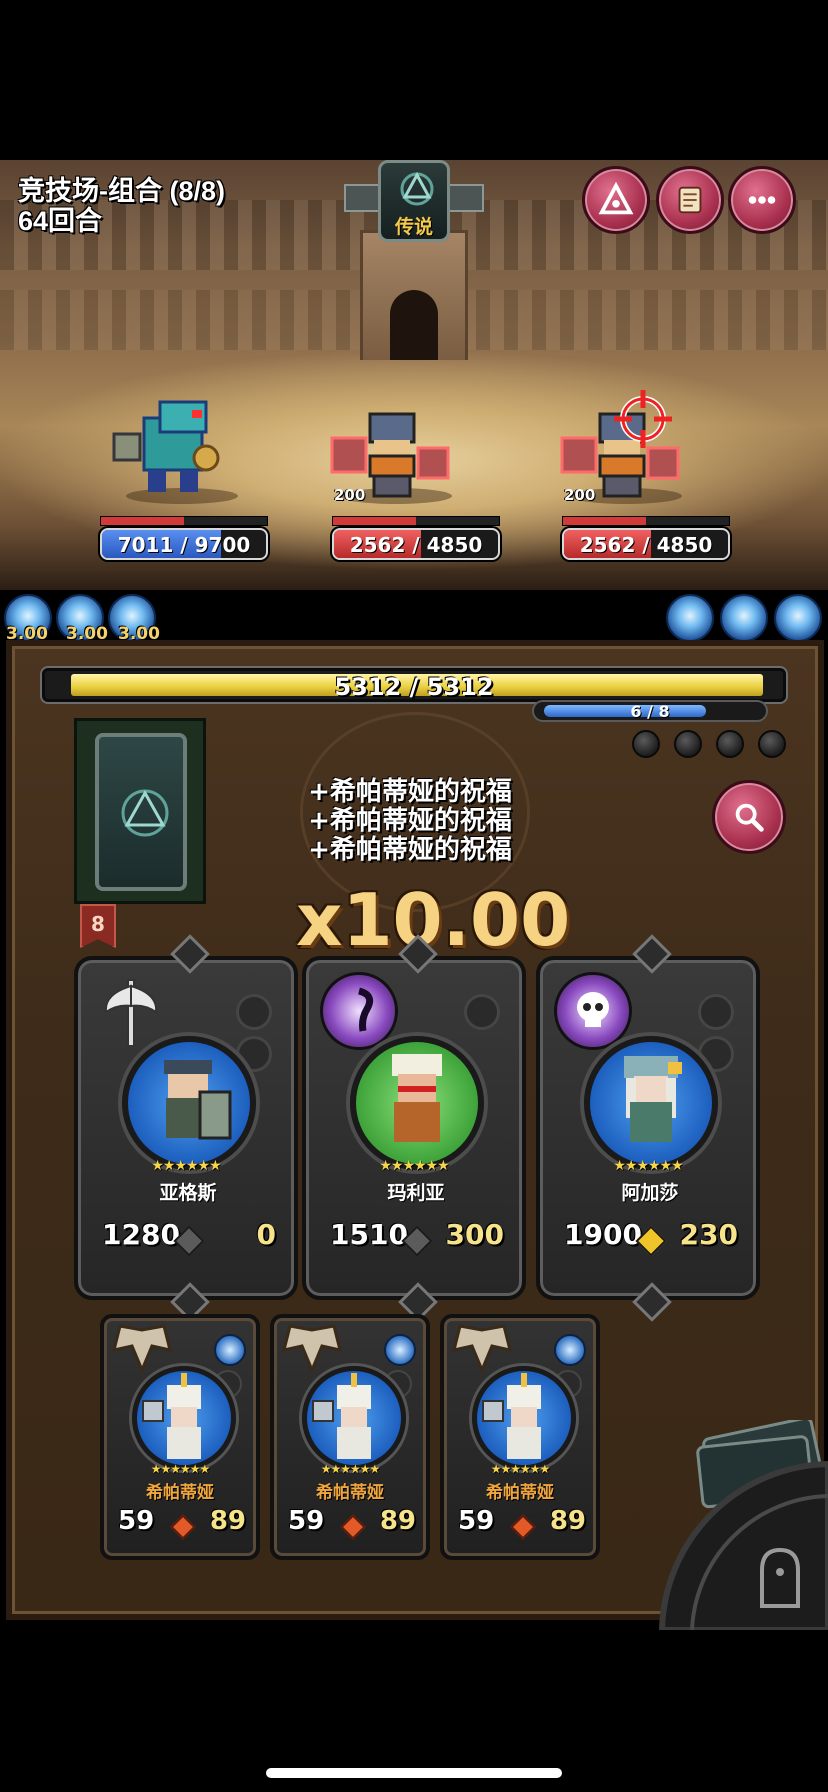  I want to click on player-hp-text: 5312 / 5312, so click(414, 687).